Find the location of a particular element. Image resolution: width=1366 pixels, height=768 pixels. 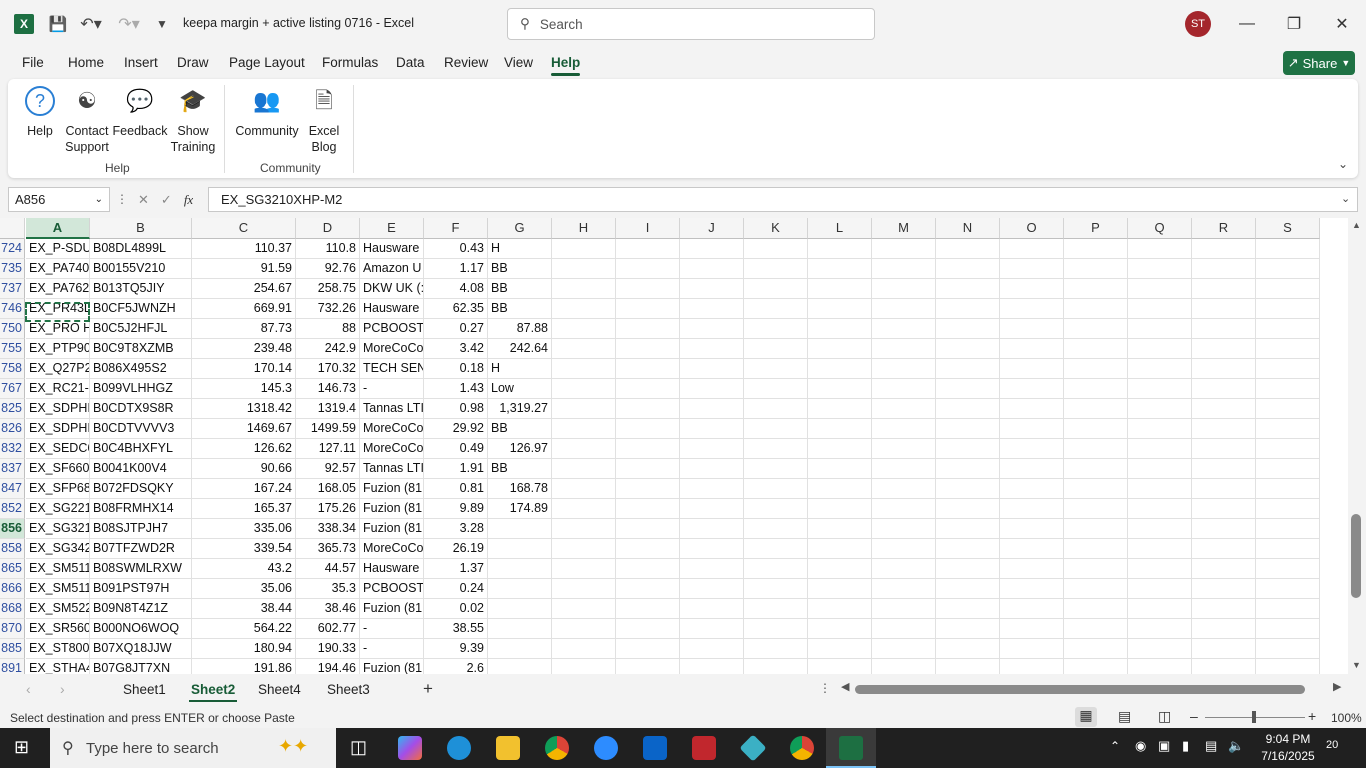

cell-d: 92.76 is located at coordinates (328, 269).